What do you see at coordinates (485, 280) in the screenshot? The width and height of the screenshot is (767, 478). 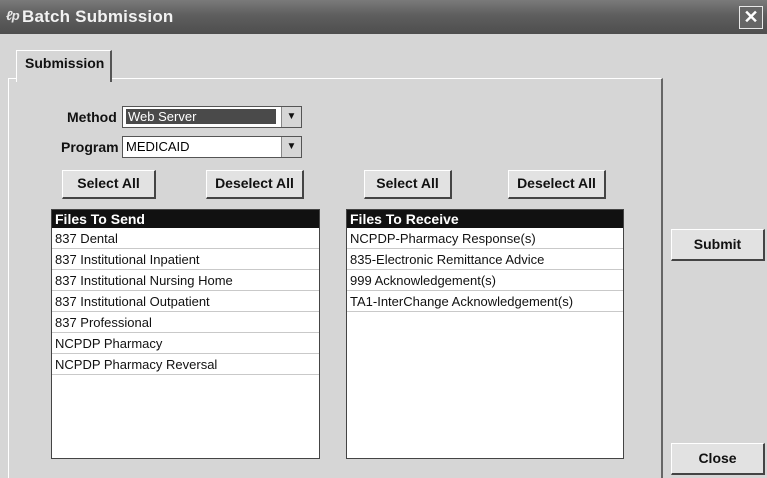 I see `list-item: 999 Acknowledgement(s)` at bounding box center [485, 280].